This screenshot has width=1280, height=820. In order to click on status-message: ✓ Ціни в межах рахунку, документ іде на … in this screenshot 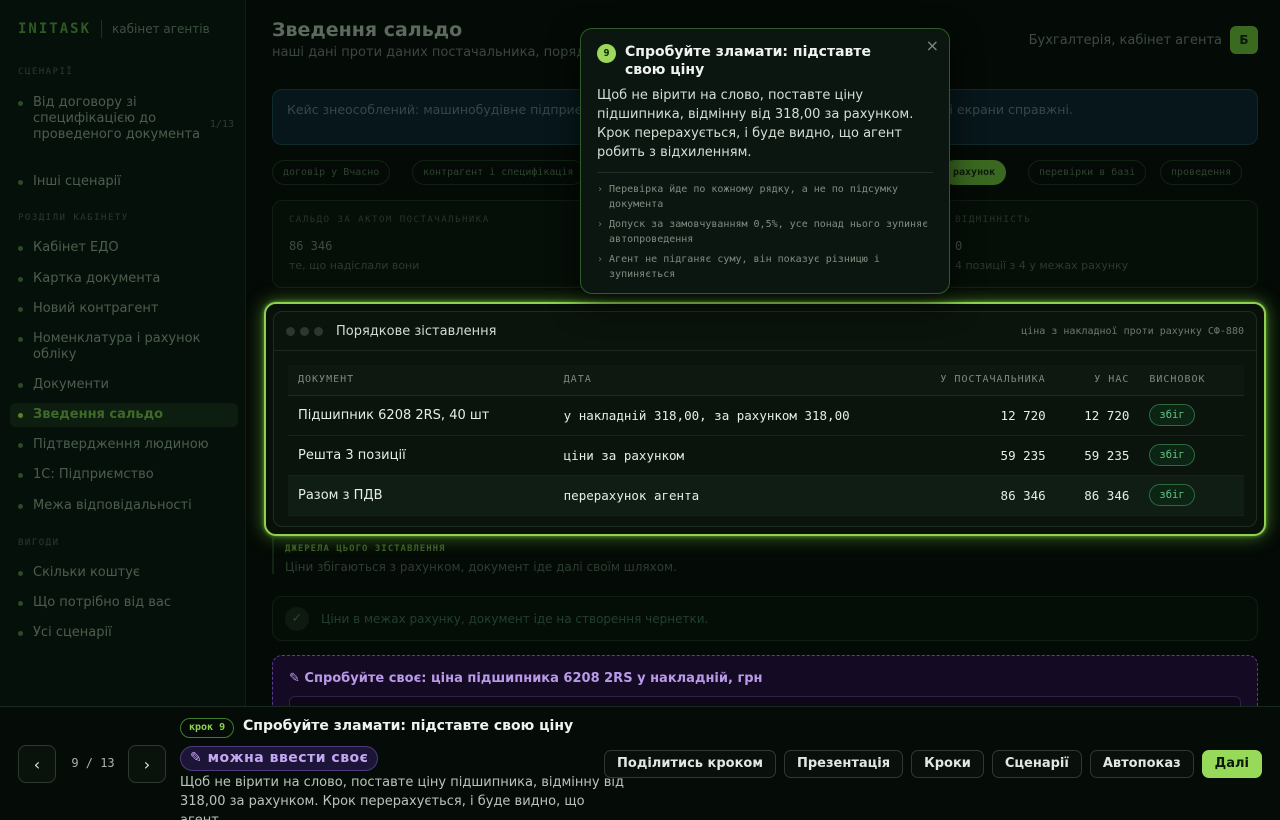, I will do `click(765, 618)`.